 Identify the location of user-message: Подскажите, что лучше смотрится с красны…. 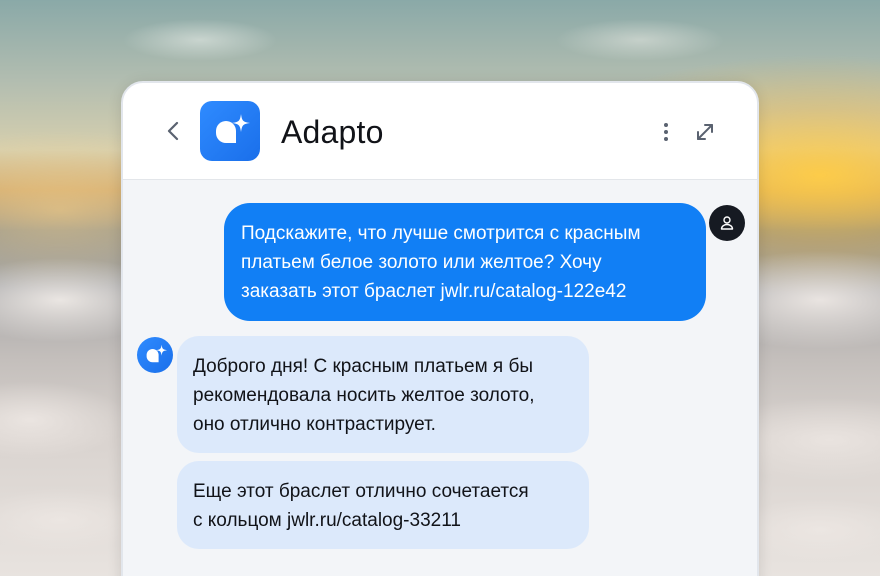
(465, 262).